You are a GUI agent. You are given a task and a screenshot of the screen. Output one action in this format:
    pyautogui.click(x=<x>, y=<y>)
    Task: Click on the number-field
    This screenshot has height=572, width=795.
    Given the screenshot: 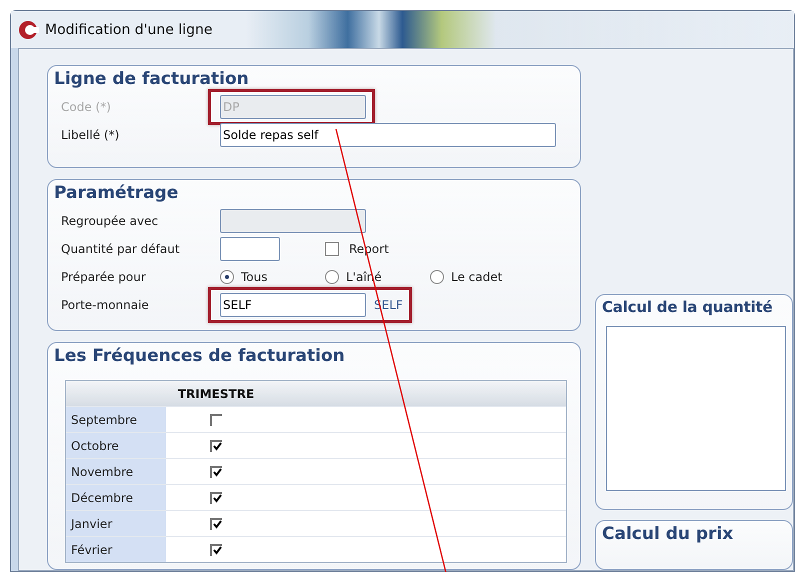 What is the action you would take?
    pyautogui.click(x=250, y=248)
    